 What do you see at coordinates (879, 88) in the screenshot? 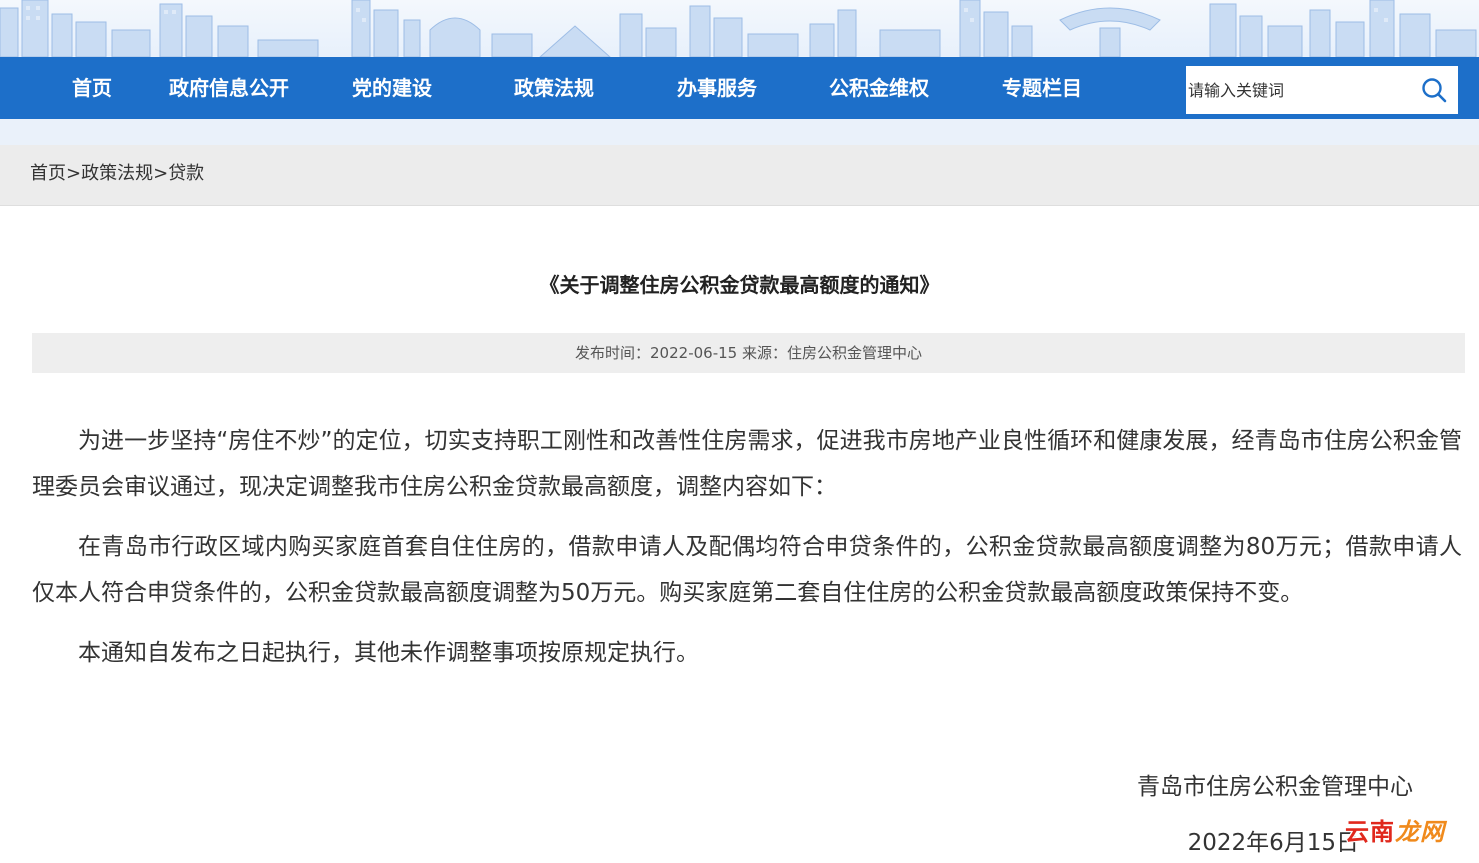
I see `nav-item-rights-protection: 公积金维权` at bounding box center [879, 88].